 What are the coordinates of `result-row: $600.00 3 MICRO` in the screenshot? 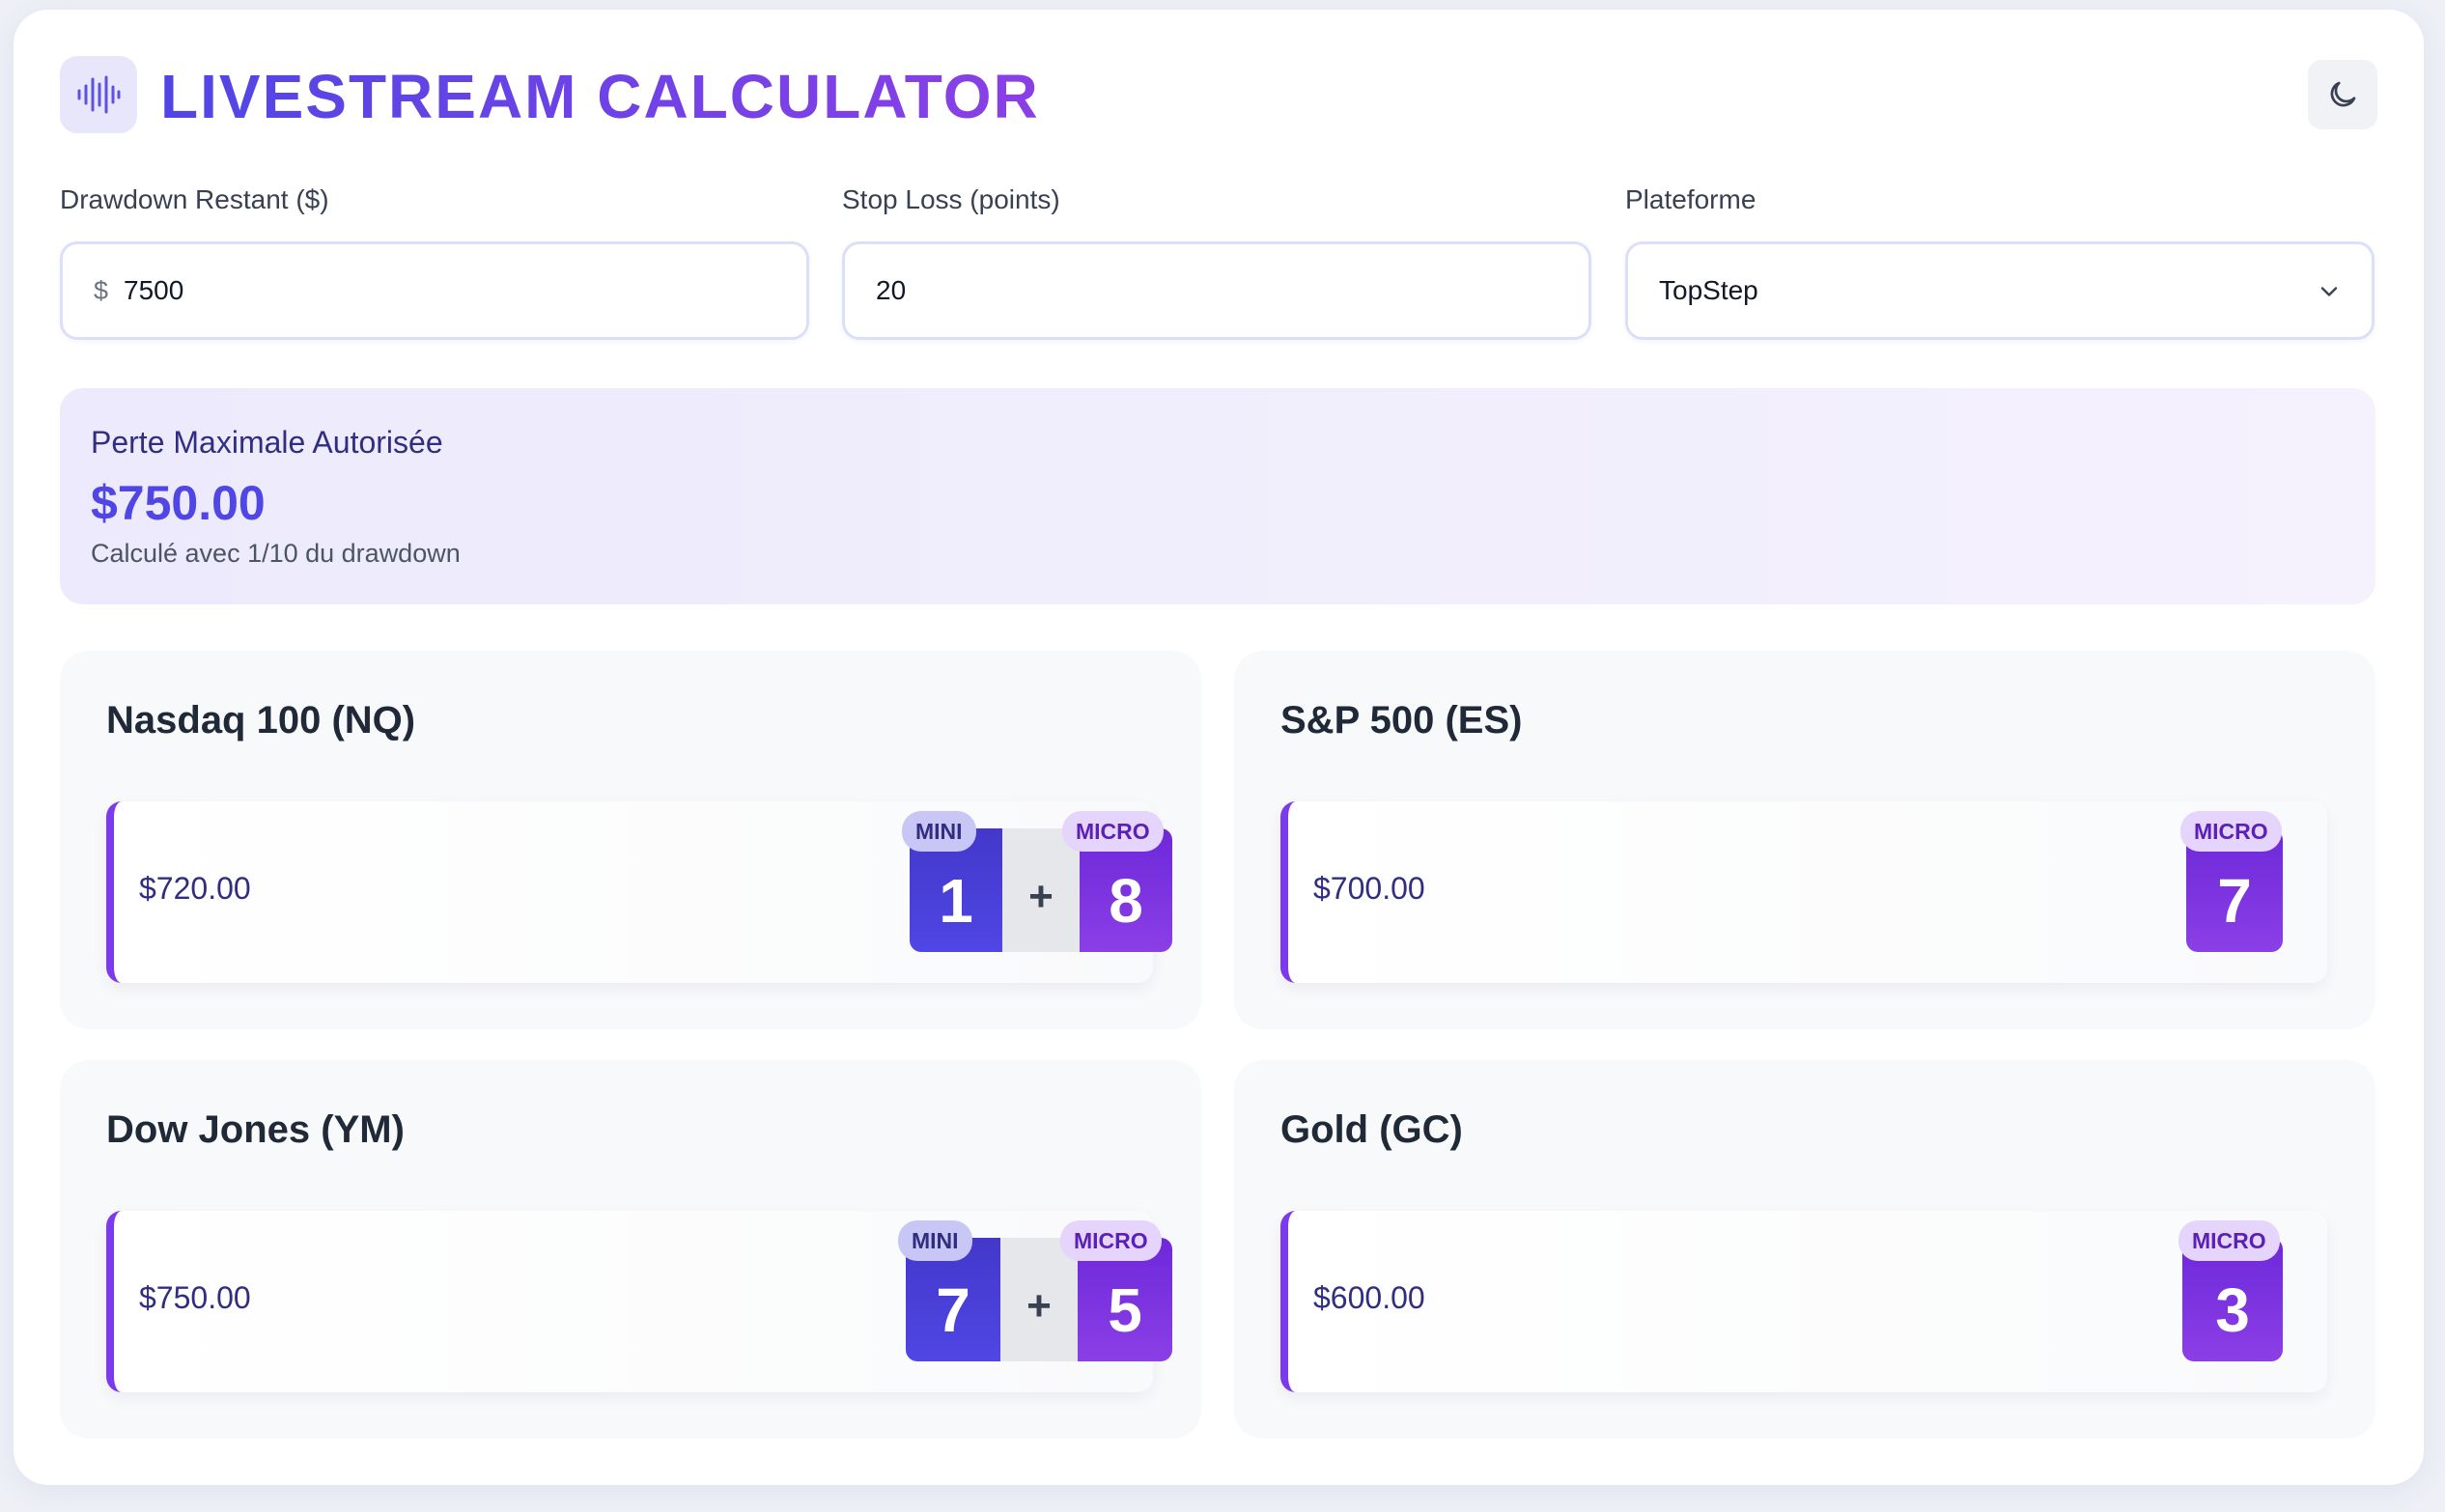 It's located at (1803, 1301).